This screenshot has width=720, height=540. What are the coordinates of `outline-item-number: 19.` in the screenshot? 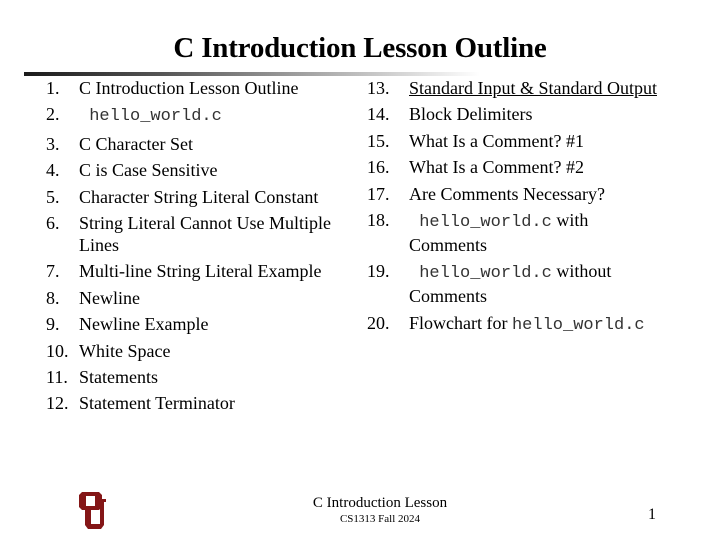 It's located at (378, 271).